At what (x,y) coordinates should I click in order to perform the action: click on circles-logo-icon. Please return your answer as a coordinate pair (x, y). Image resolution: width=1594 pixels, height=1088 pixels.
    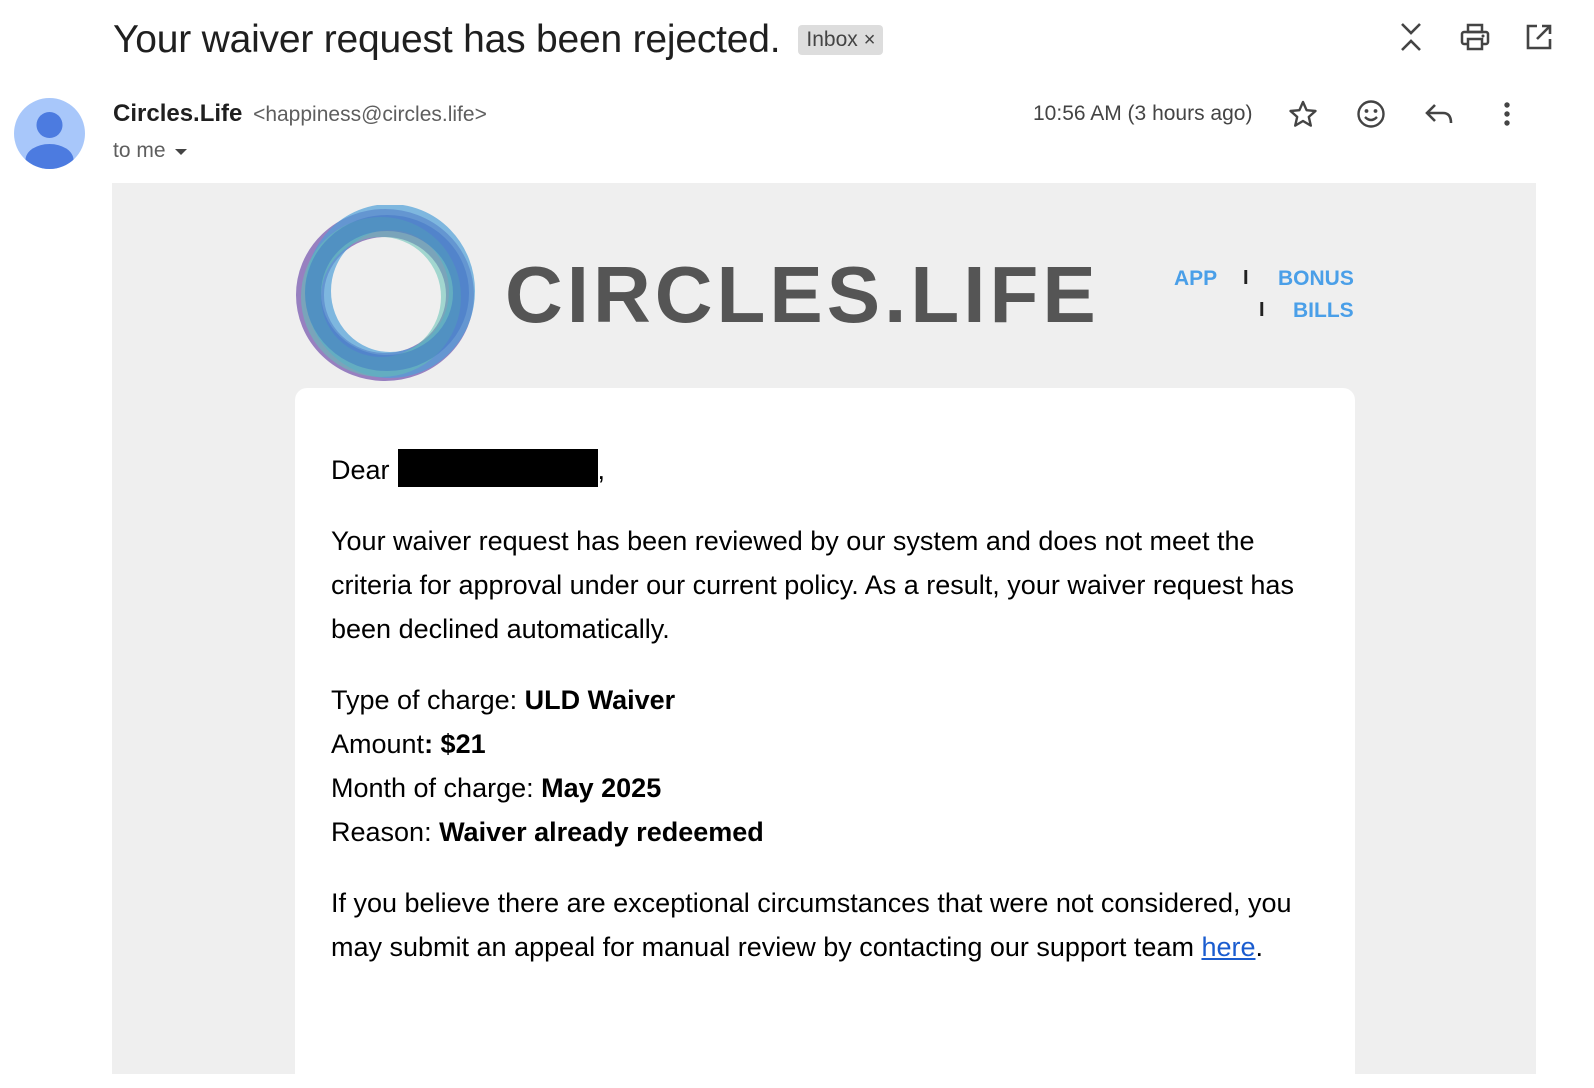
    Looking at the image, I should click on (386, 293).